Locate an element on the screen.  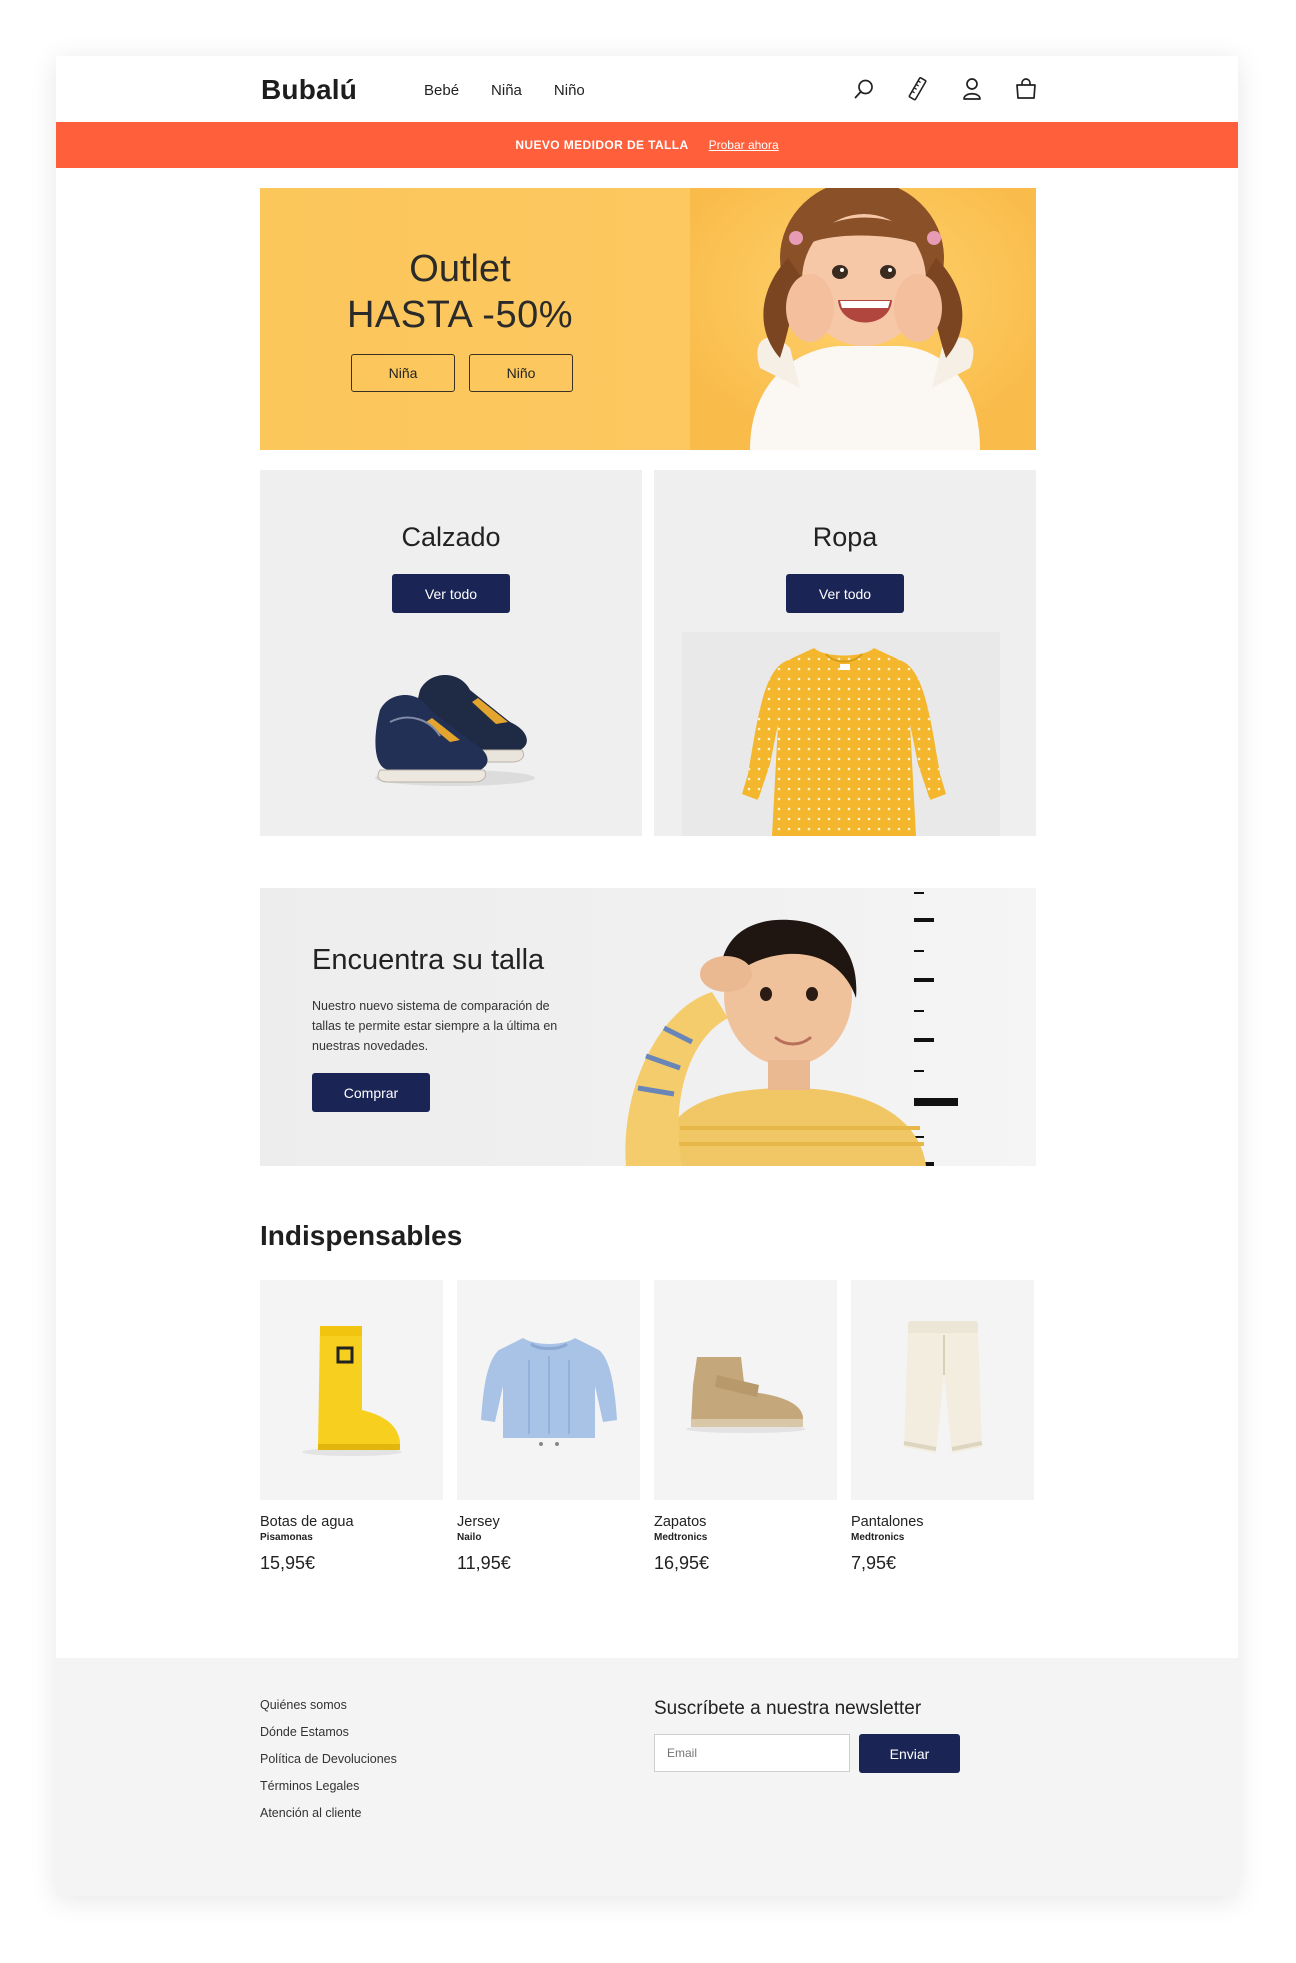
product-brand: Pisamonas is located at coordinates (286, 1537).